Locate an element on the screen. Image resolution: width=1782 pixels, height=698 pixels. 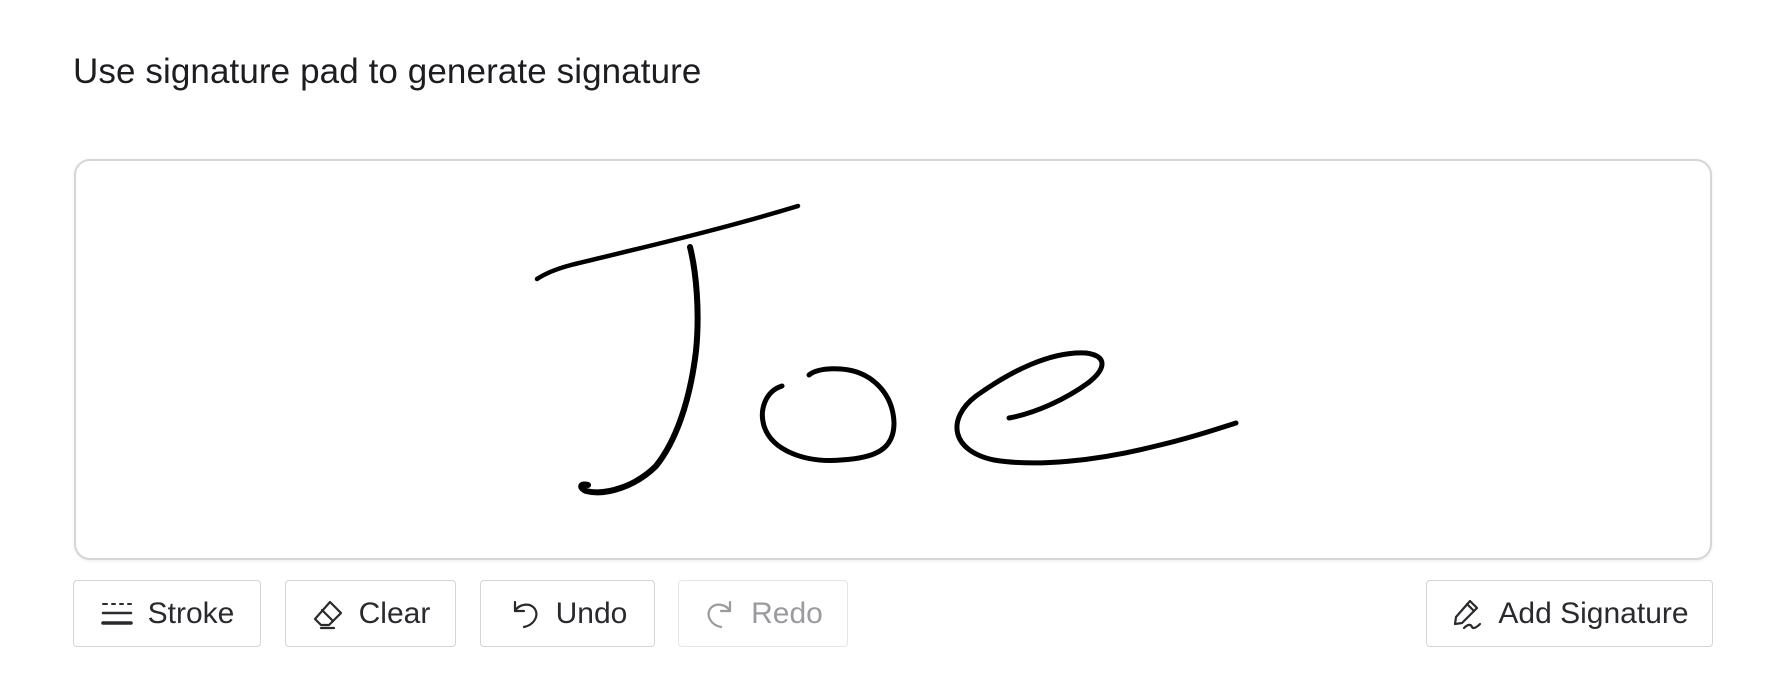
clear-button: Clear is located at coordinates (370, 613).